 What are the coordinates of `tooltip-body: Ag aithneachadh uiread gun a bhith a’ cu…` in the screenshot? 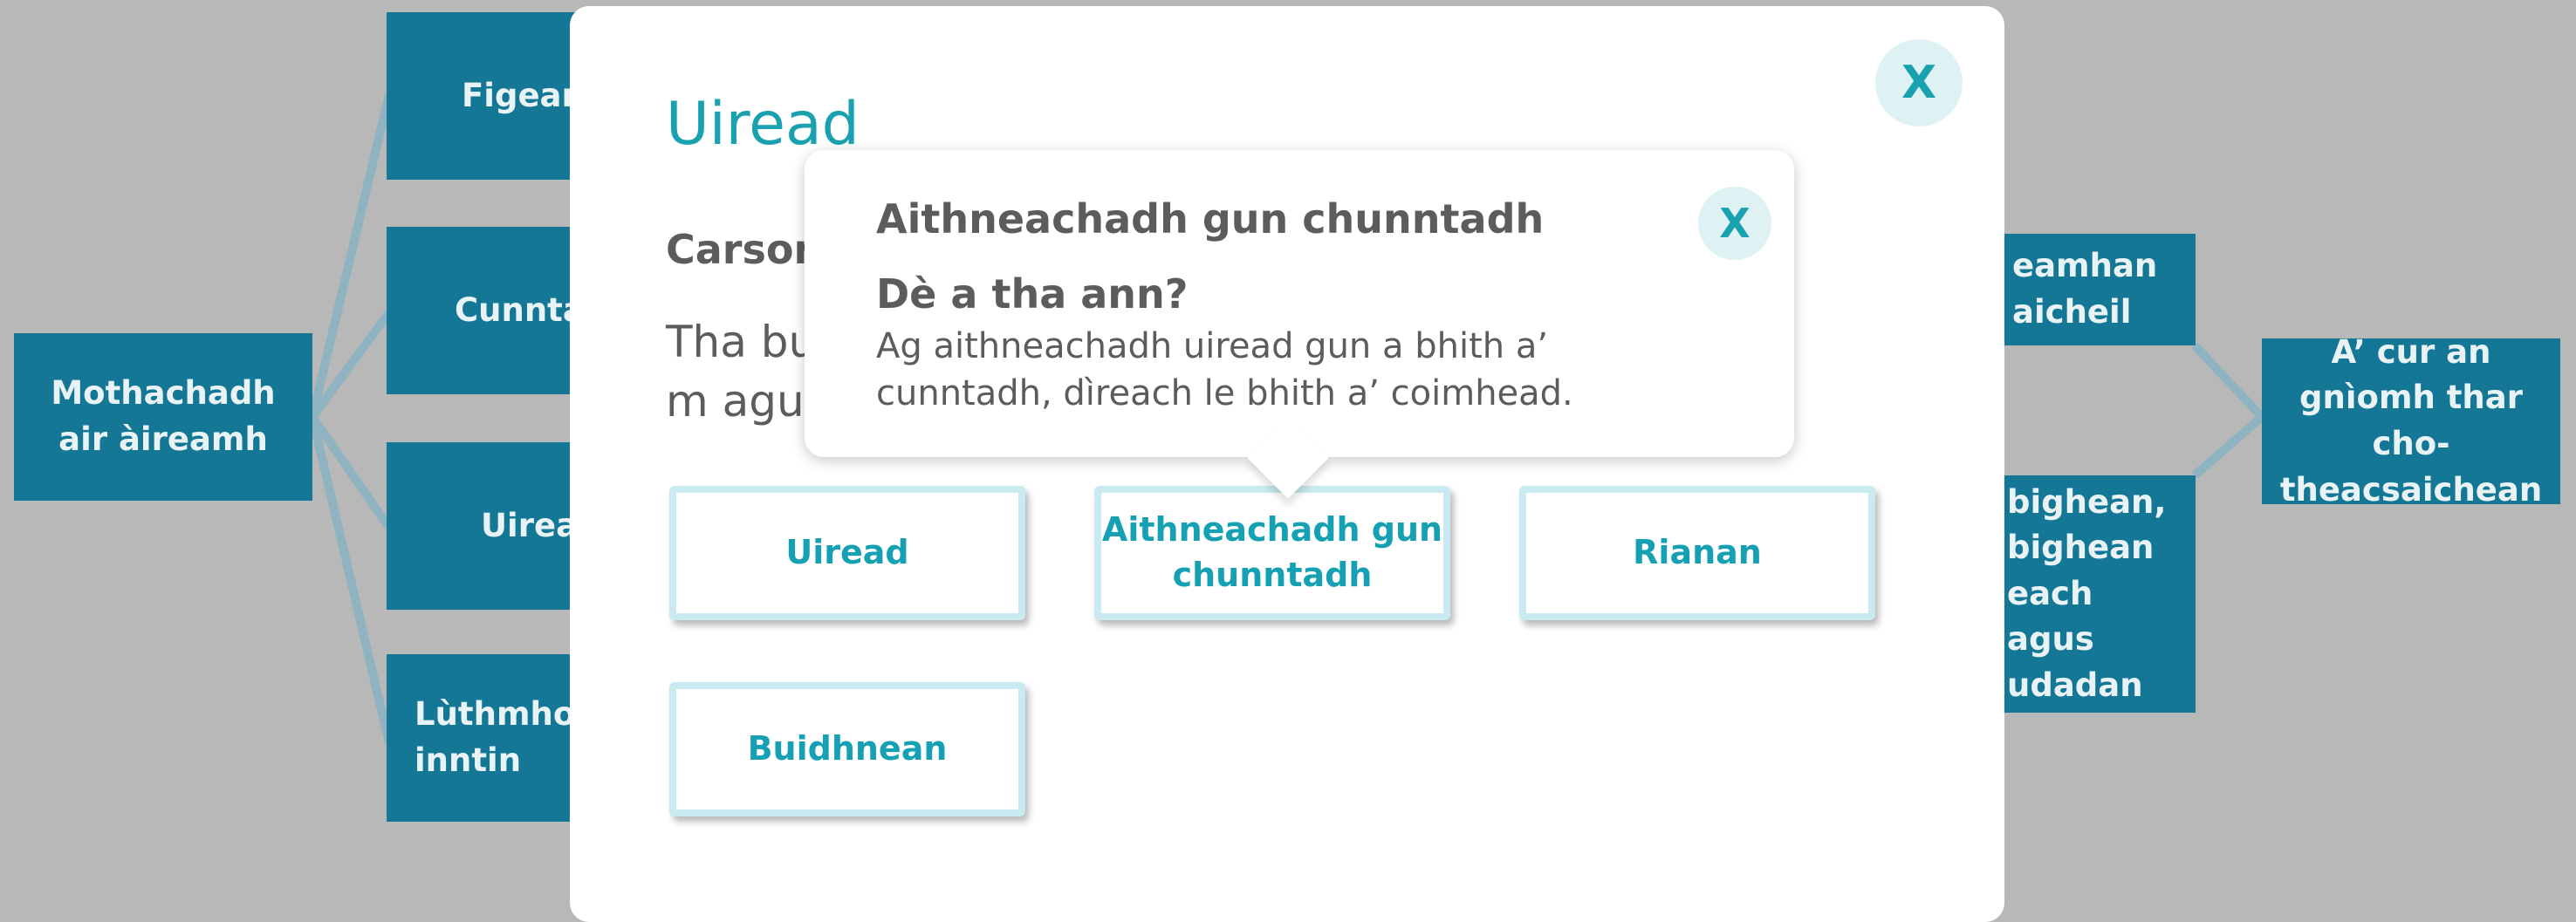 It's located at (1224, 369).